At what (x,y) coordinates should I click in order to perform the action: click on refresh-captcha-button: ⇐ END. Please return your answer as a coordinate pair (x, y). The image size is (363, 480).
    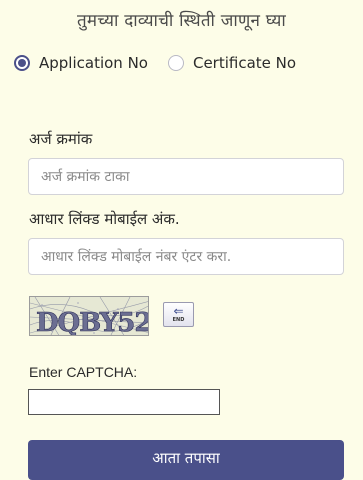
    Looking at the image, I should click on (178, 314).